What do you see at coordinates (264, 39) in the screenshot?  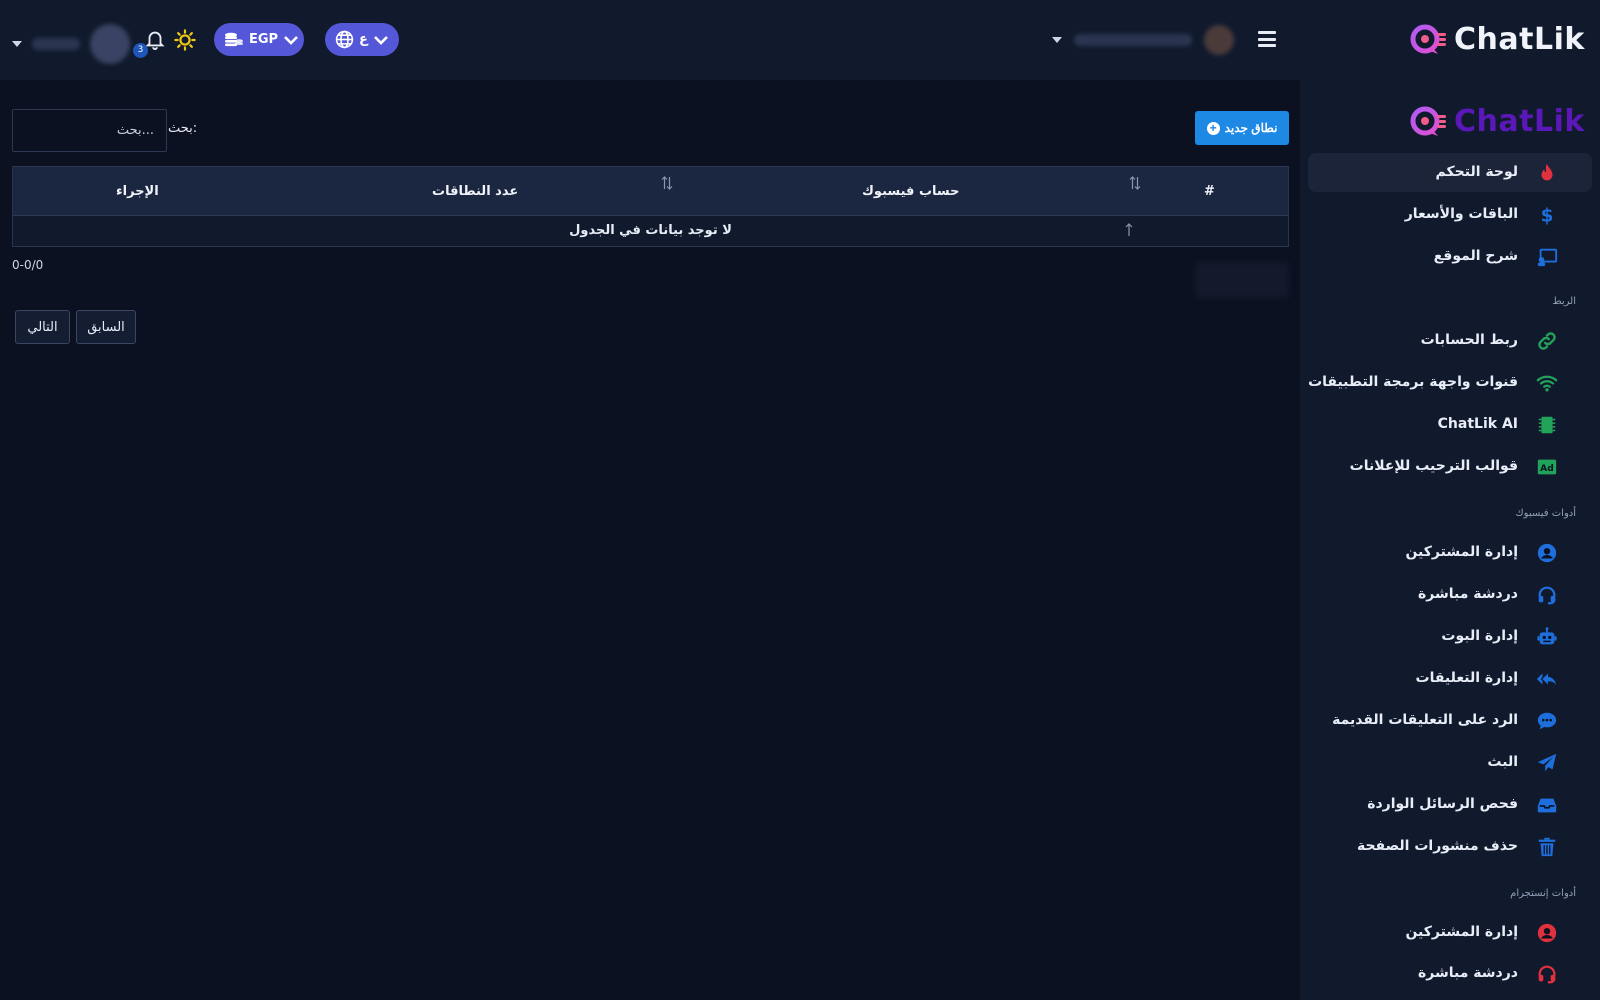 I see `currency-label: EGP` at bounding box center [264, 39].